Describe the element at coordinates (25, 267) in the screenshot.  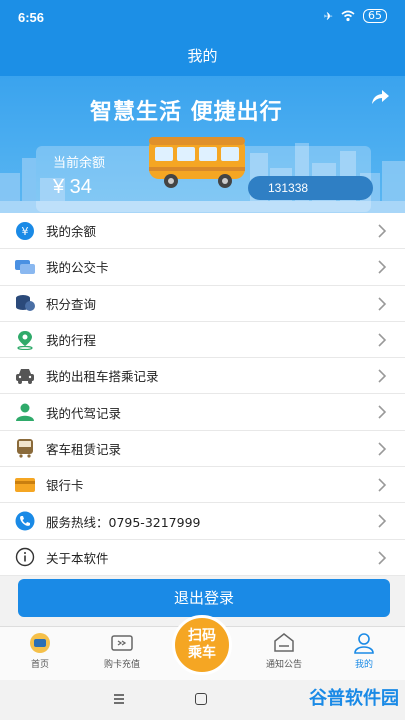
I see `bus-card-icon` at that location.